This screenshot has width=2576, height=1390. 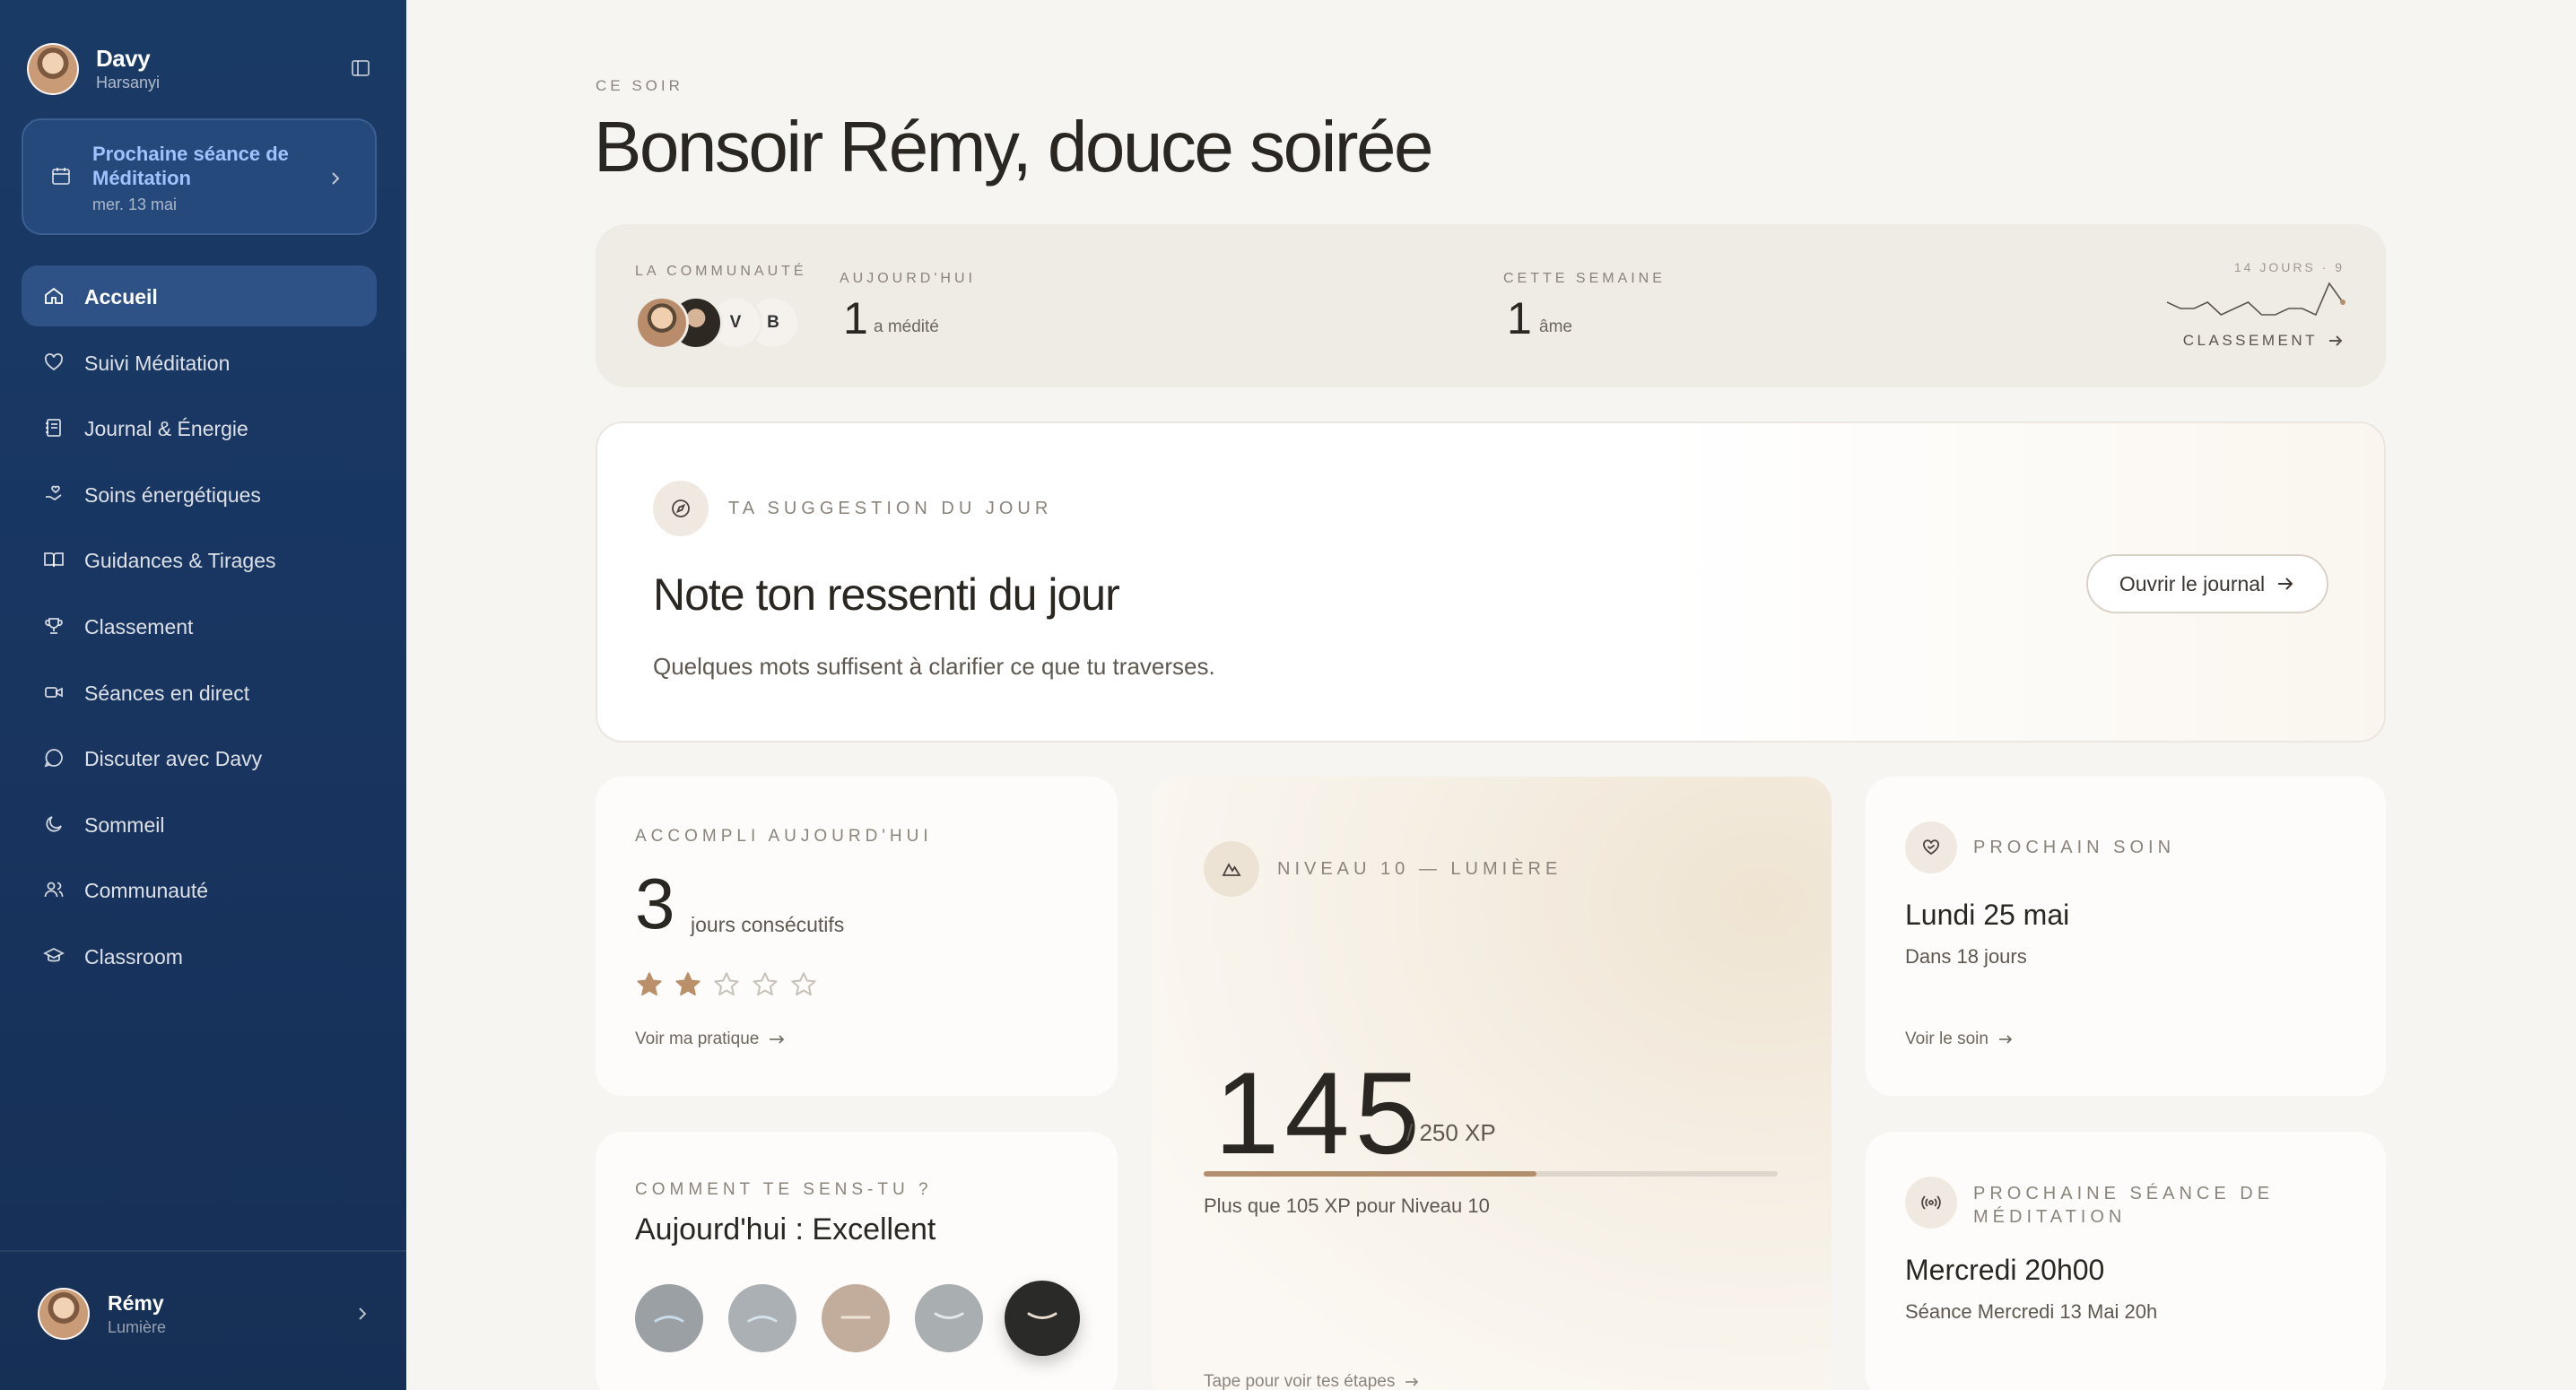 I want to click on sparkline-label: 14 JOURS · 9, so click(x=2289, y=267).